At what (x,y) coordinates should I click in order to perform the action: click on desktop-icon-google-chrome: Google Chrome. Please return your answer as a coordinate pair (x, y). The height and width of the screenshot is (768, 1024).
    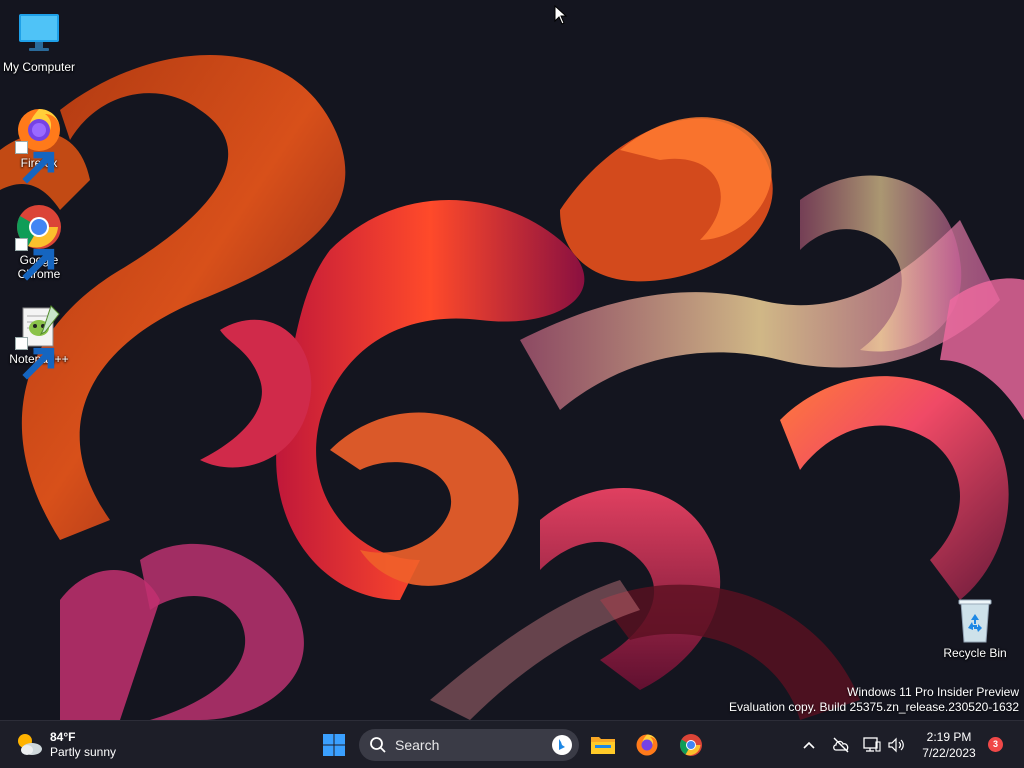
    Looking at the image, I should click on (39, 242).